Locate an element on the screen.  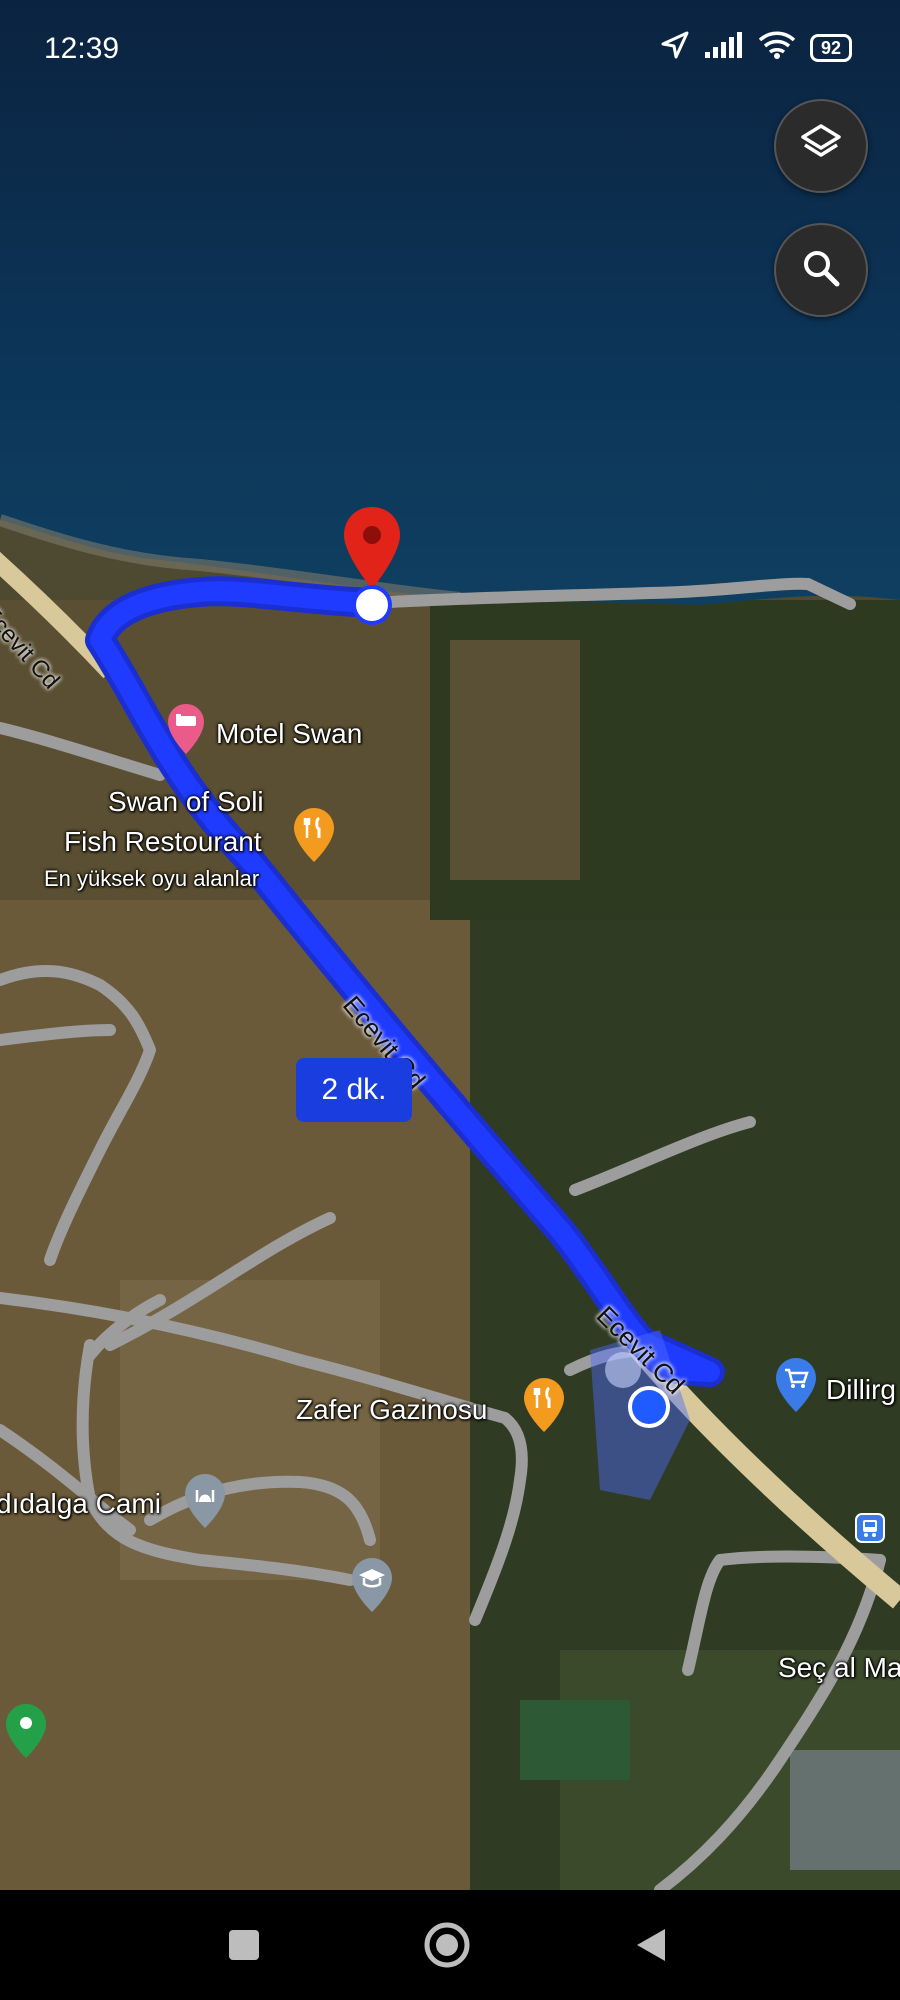
home-button is located at coordinates (447, 1945).